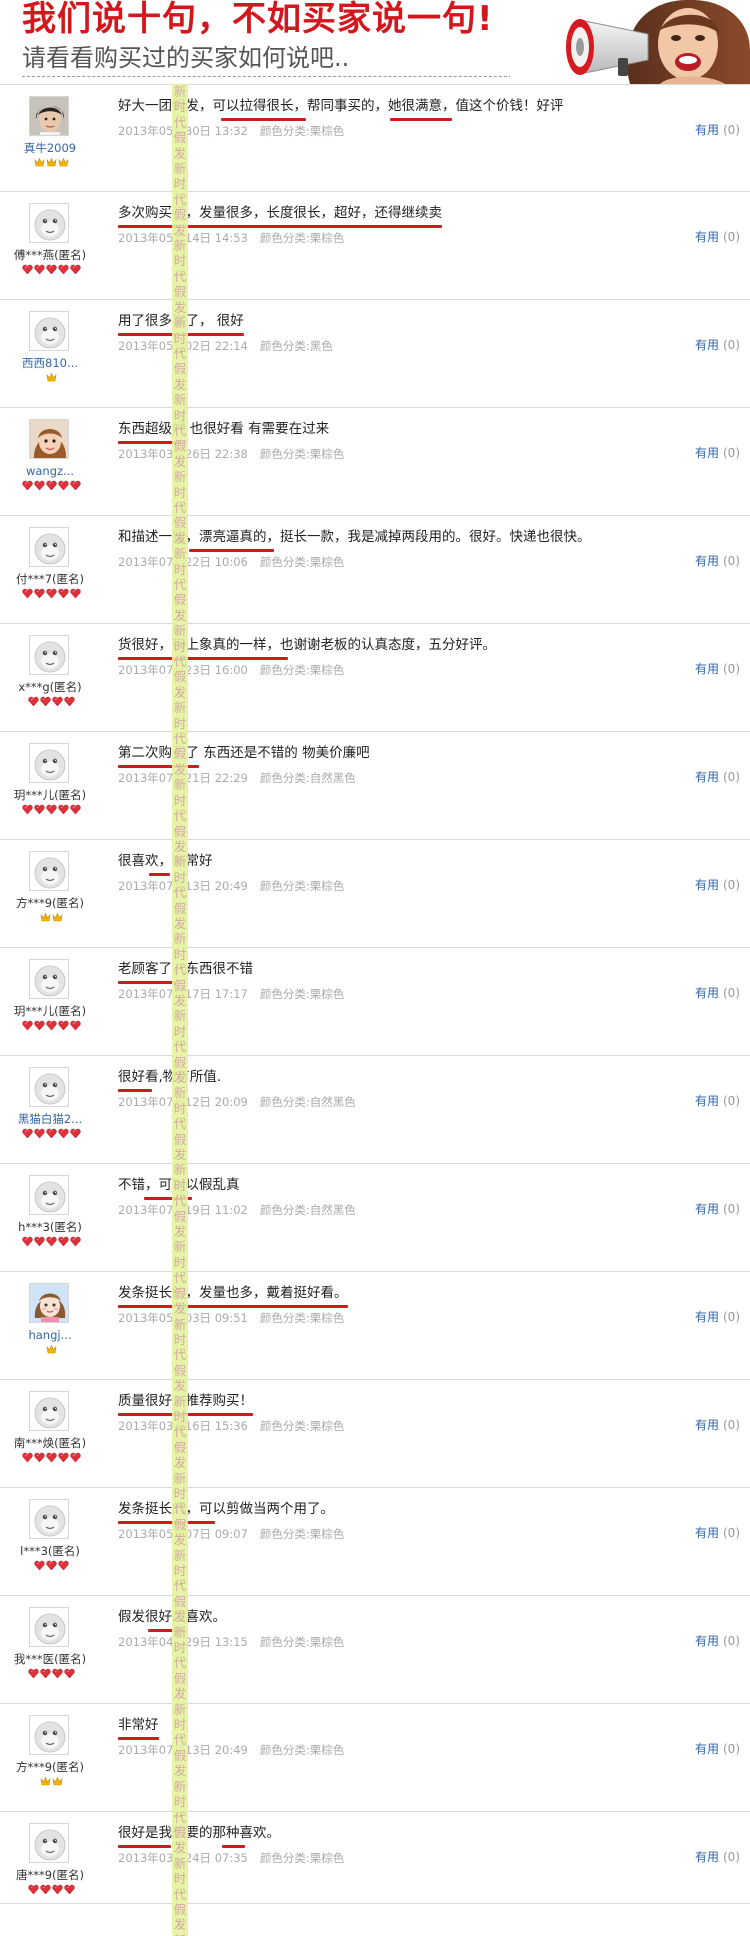  I want to click on banner-divider, so click(274, 76).